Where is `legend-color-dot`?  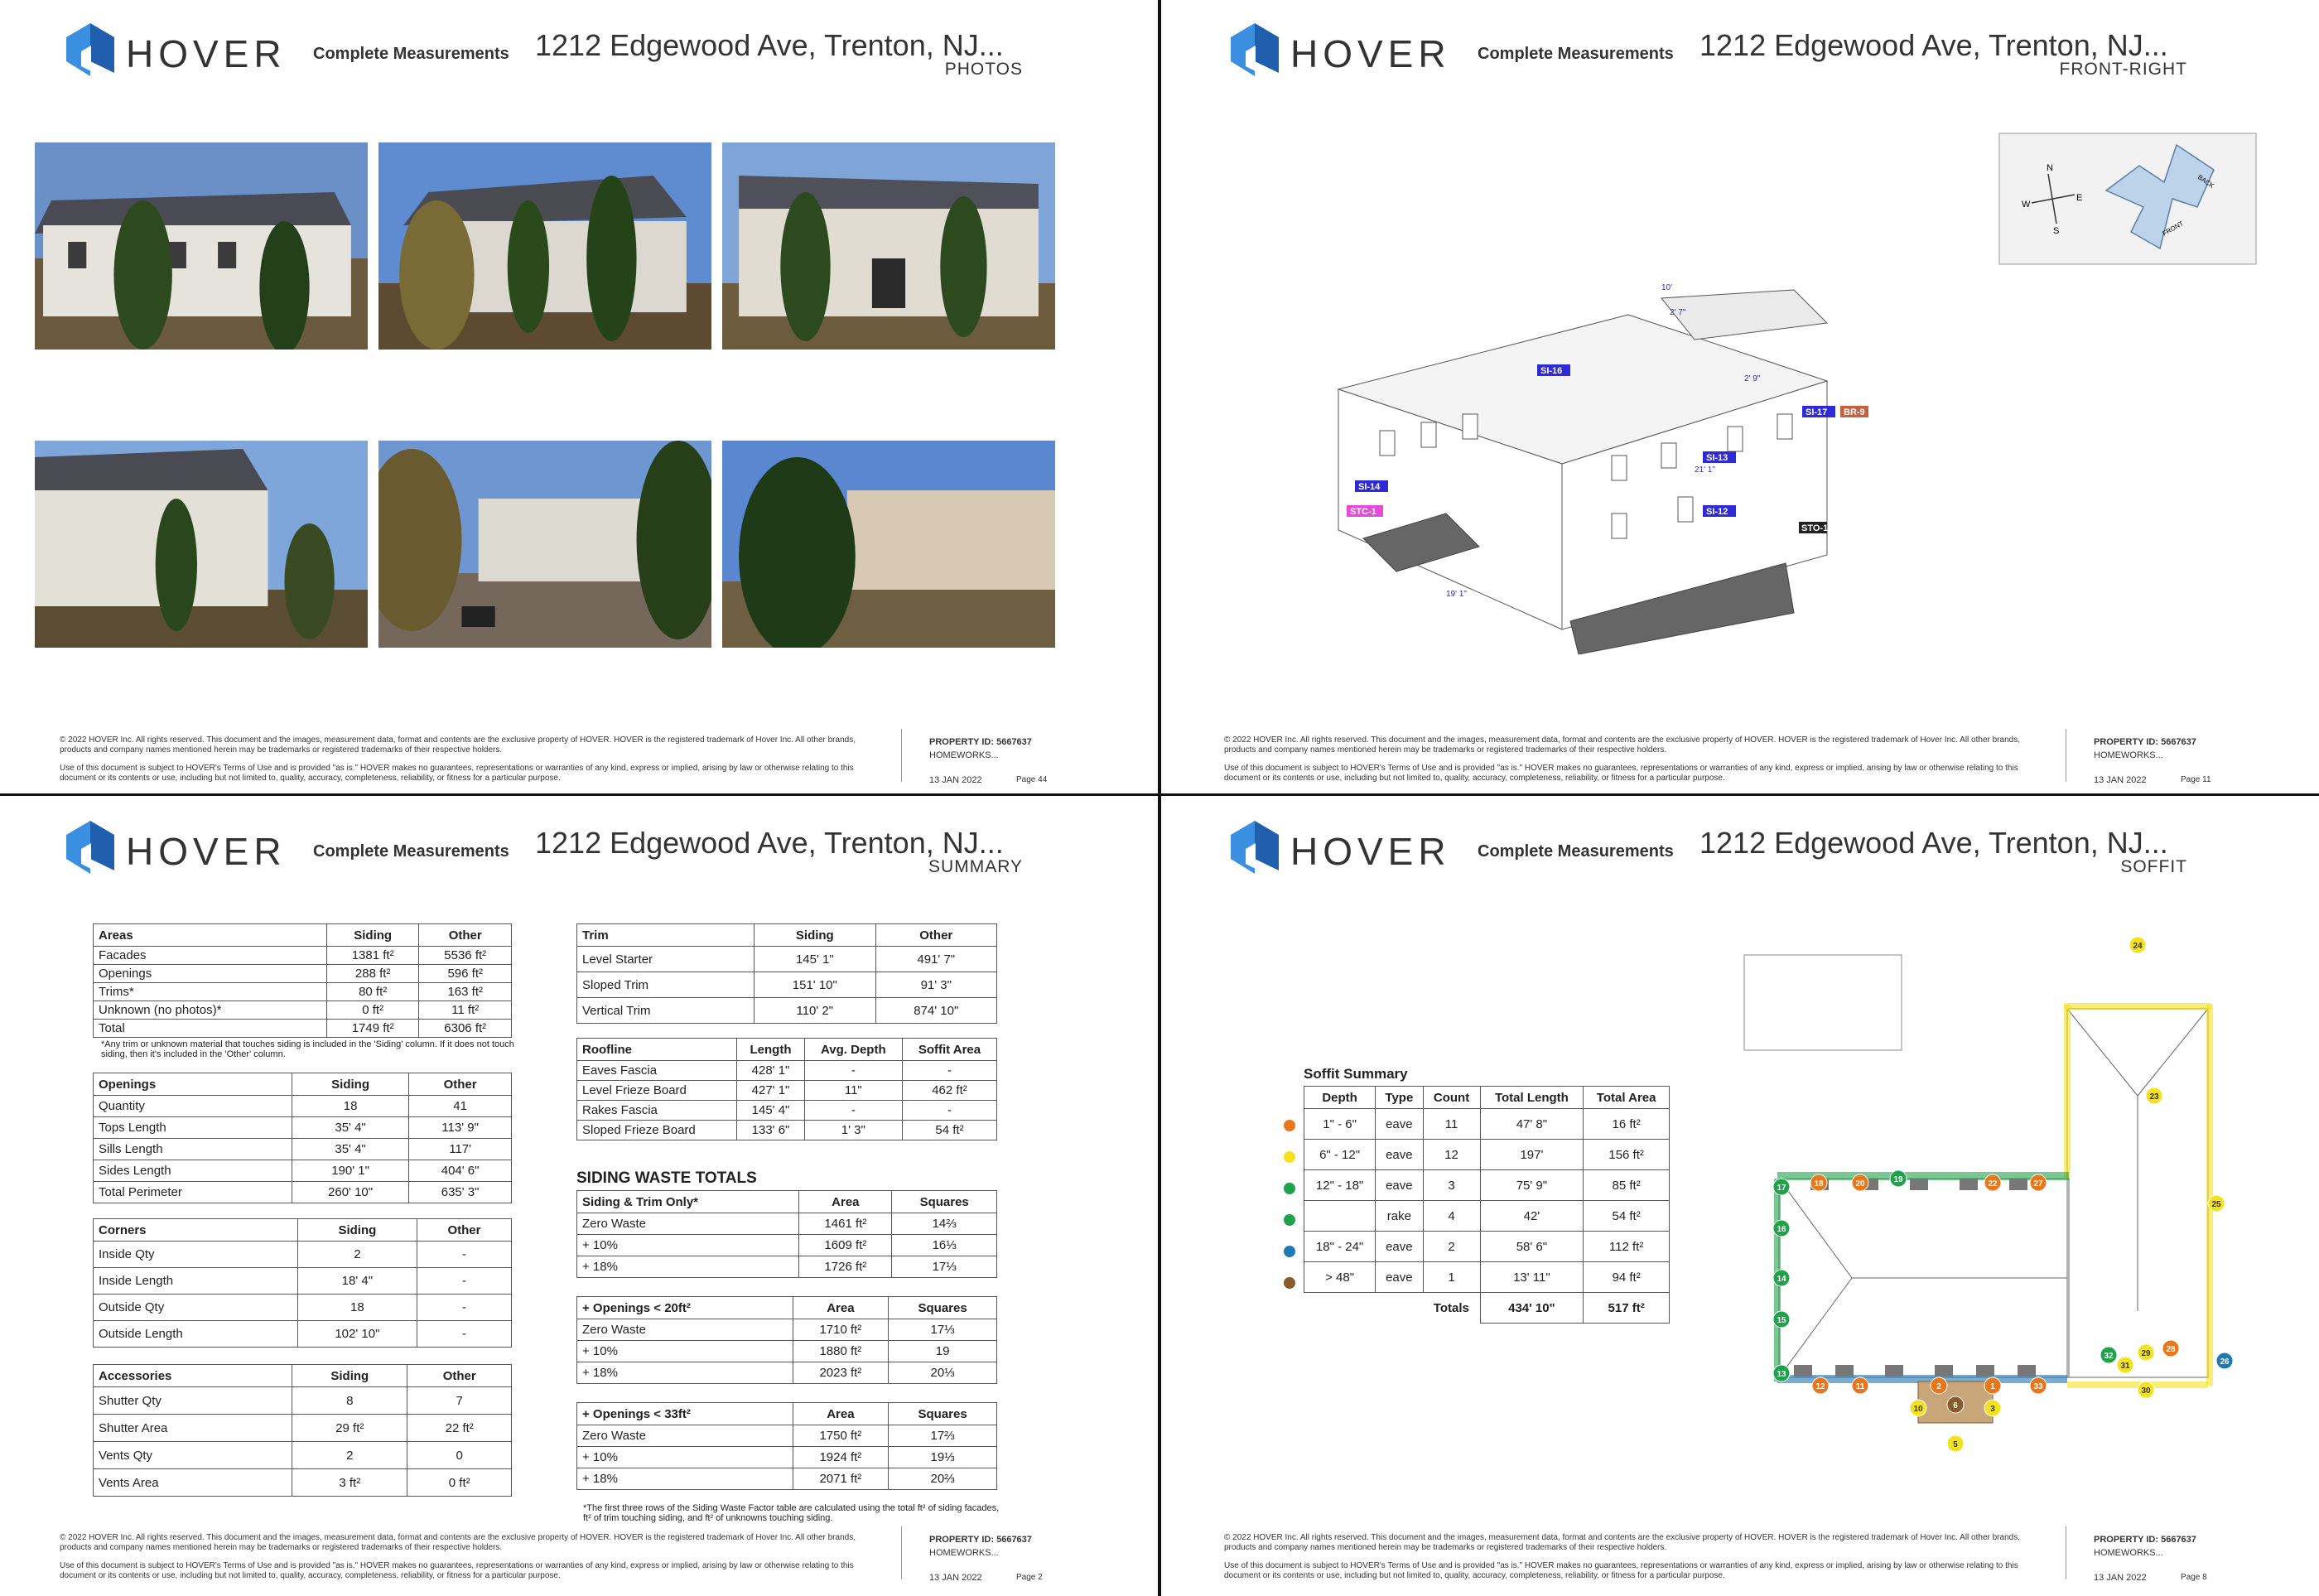 legend-color-dot is located at coordinates (1289, 1125).